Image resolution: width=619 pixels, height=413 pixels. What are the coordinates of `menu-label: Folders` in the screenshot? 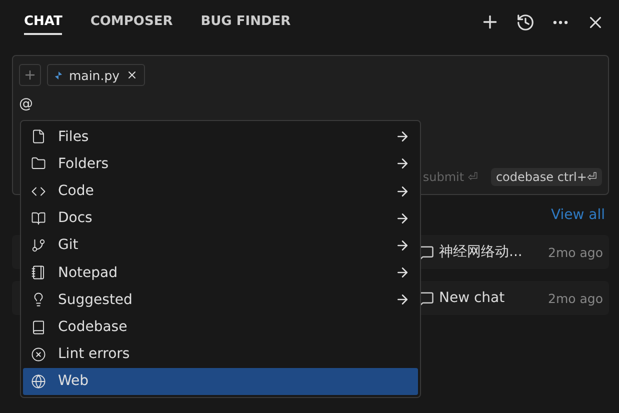 It's located at (84, 164).